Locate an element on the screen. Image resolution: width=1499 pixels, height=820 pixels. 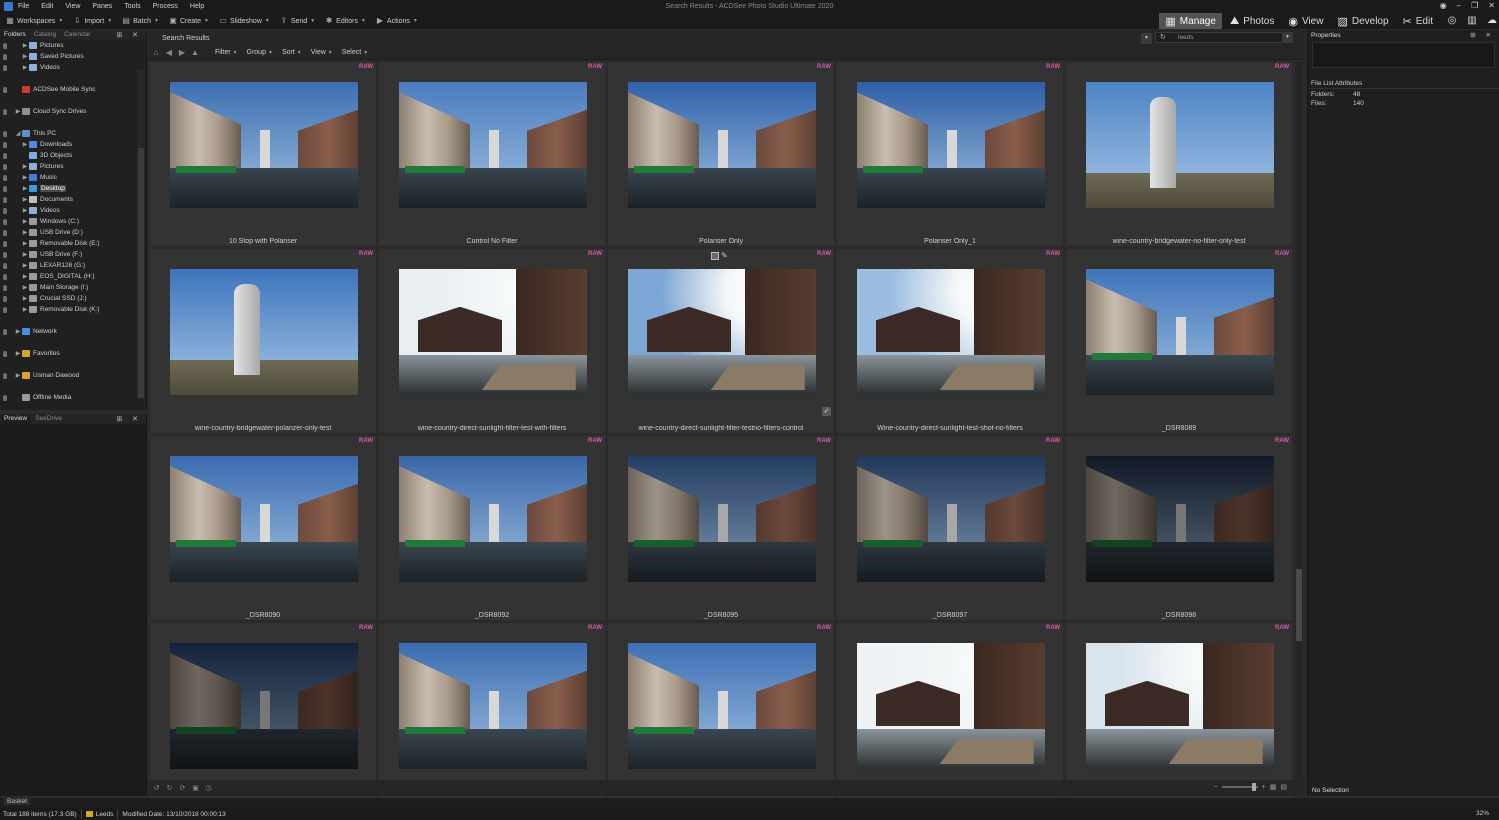
preview-tab-preview: Preview is located at coordinates (16, 419).